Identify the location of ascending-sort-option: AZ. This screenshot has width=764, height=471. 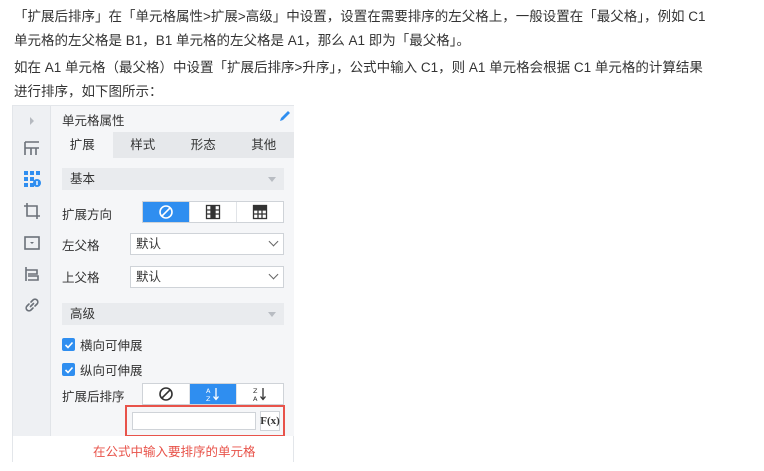
(212, 394).